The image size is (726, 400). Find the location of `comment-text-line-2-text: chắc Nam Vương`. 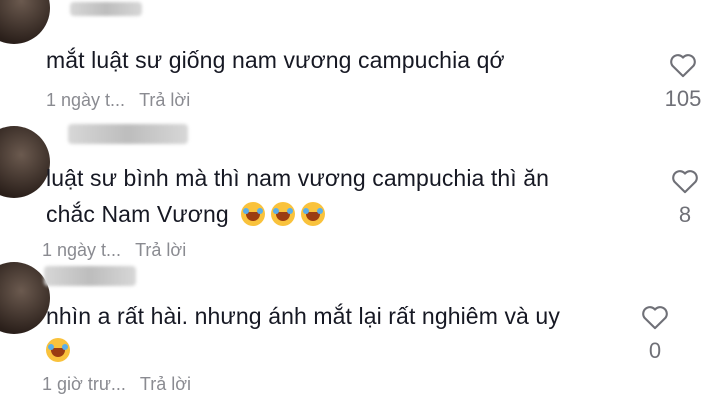

comment-text-line-2-text: chắc Nam Vương is located at coordinates (137, 214).